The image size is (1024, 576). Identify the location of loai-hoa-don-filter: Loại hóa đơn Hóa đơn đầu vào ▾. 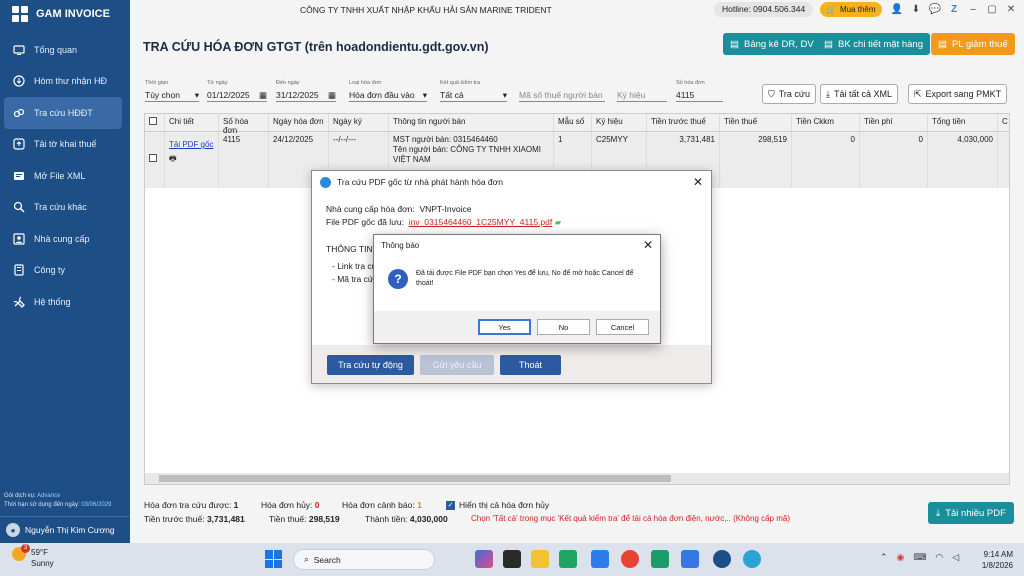
(388, 91).